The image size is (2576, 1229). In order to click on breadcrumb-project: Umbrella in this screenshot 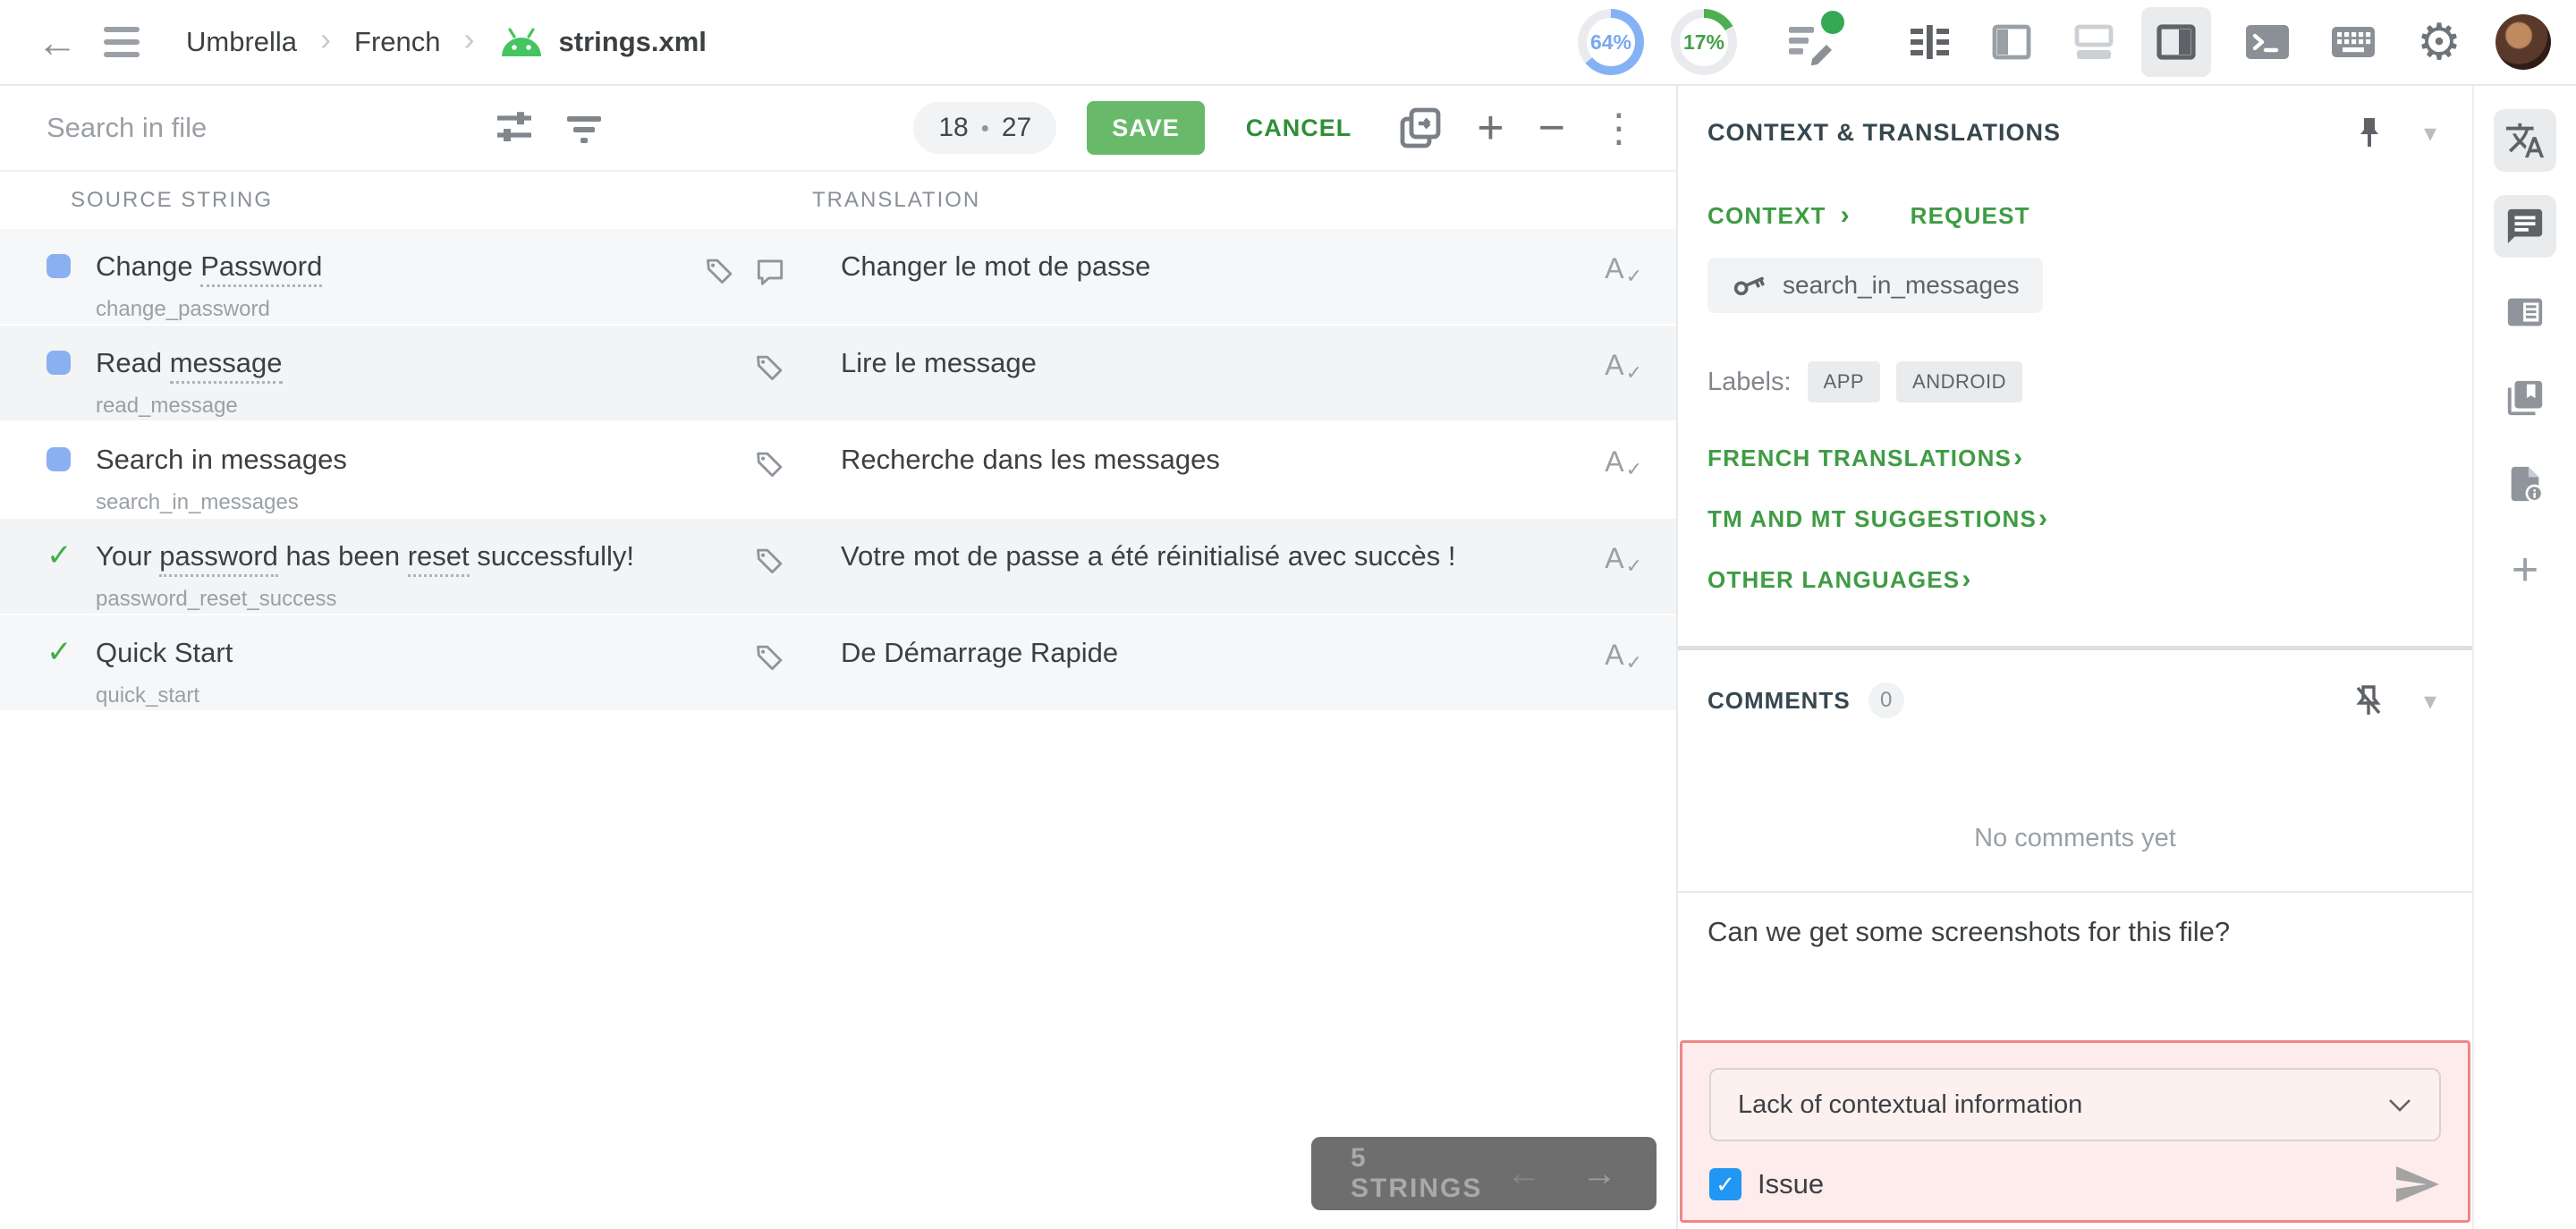, I will do `click(241, 42)`.